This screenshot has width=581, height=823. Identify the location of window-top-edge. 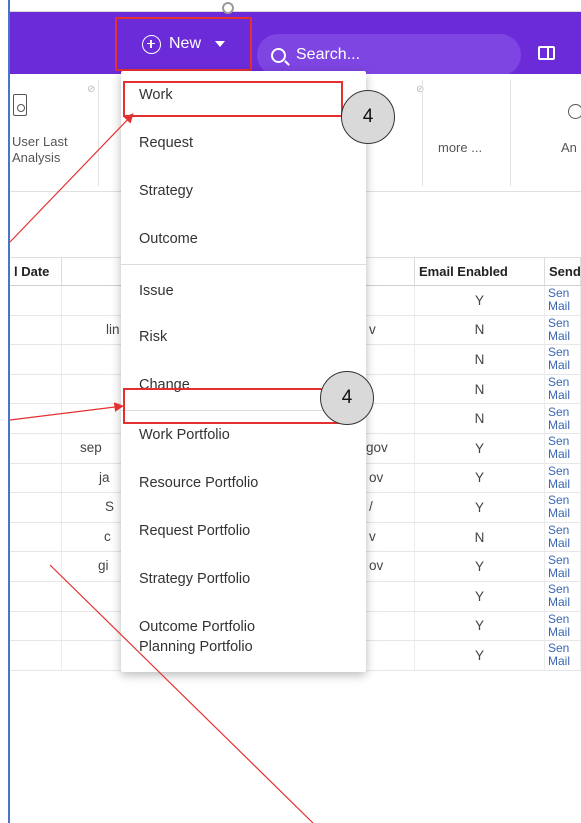
(295, 6).